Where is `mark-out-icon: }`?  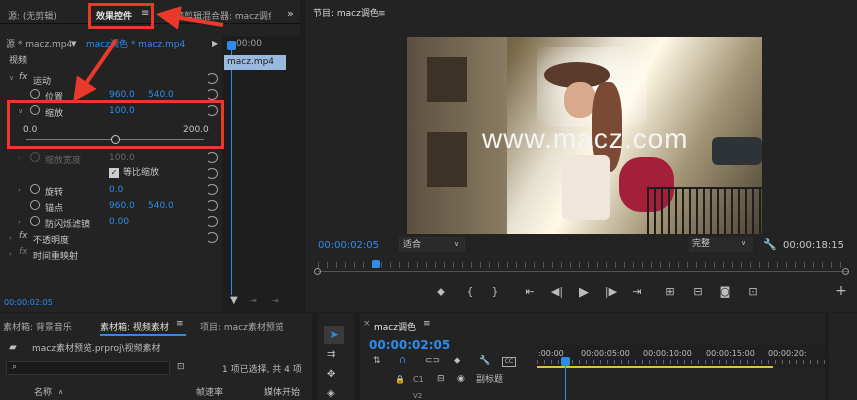
mark-out-icon: } is located at coordinates (495, 291).